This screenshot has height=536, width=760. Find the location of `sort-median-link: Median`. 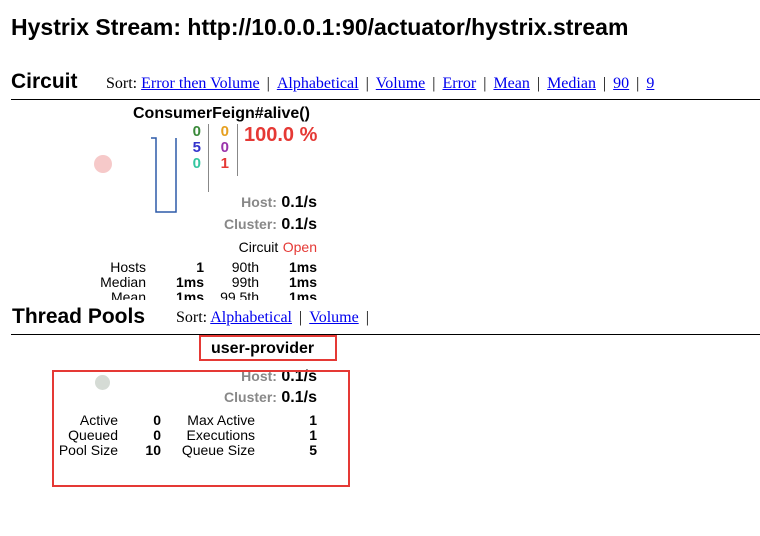

sort-median-link: Median is located at coordinates (571, 83).